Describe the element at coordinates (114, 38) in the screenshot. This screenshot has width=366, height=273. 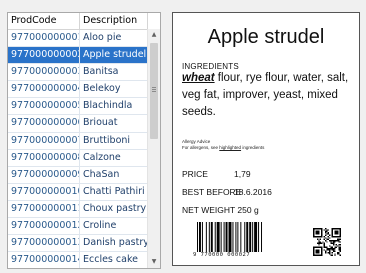
I see `cell-description: Aloo pie` at that location.